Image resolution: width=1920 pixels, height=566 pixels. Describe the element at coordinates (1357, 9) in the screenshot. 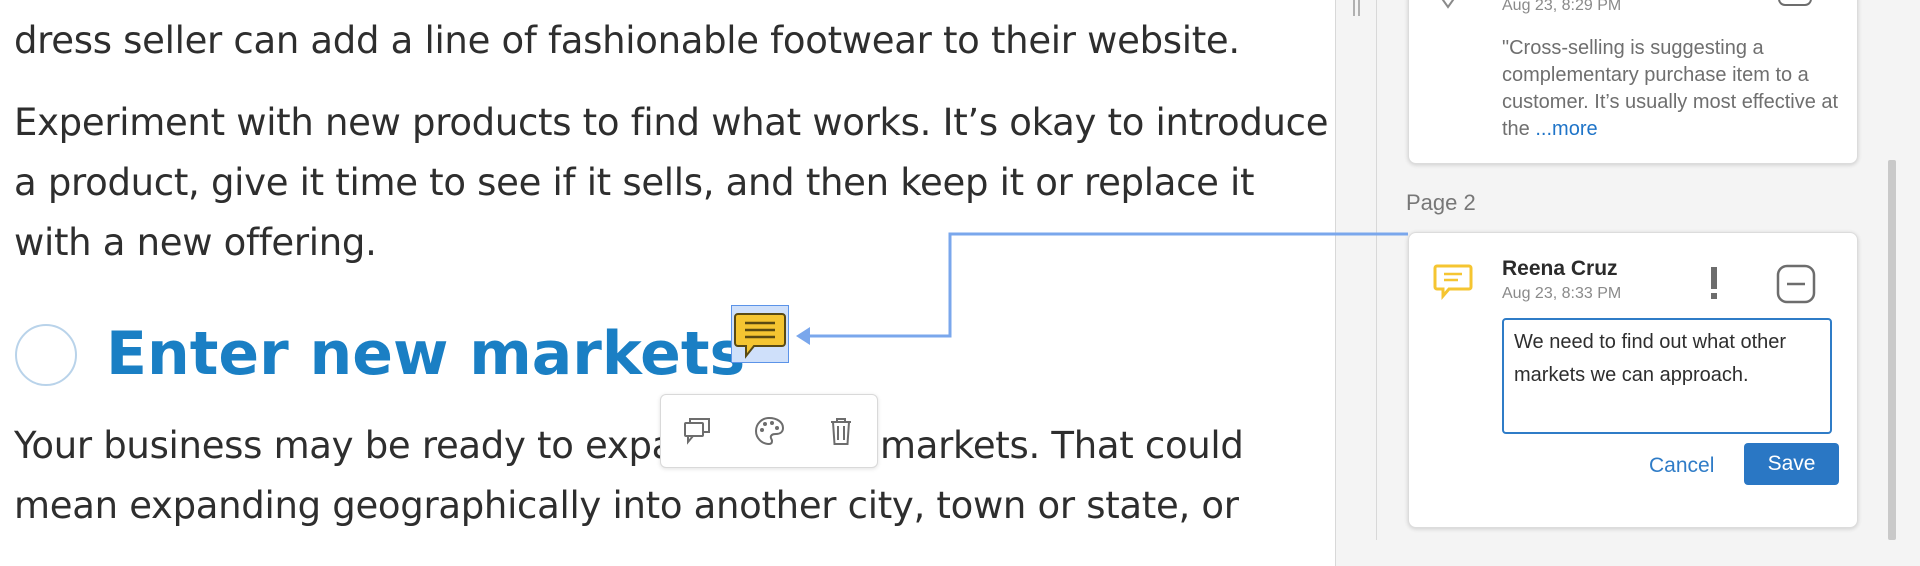

I see `resize-handle-icon` at that location.